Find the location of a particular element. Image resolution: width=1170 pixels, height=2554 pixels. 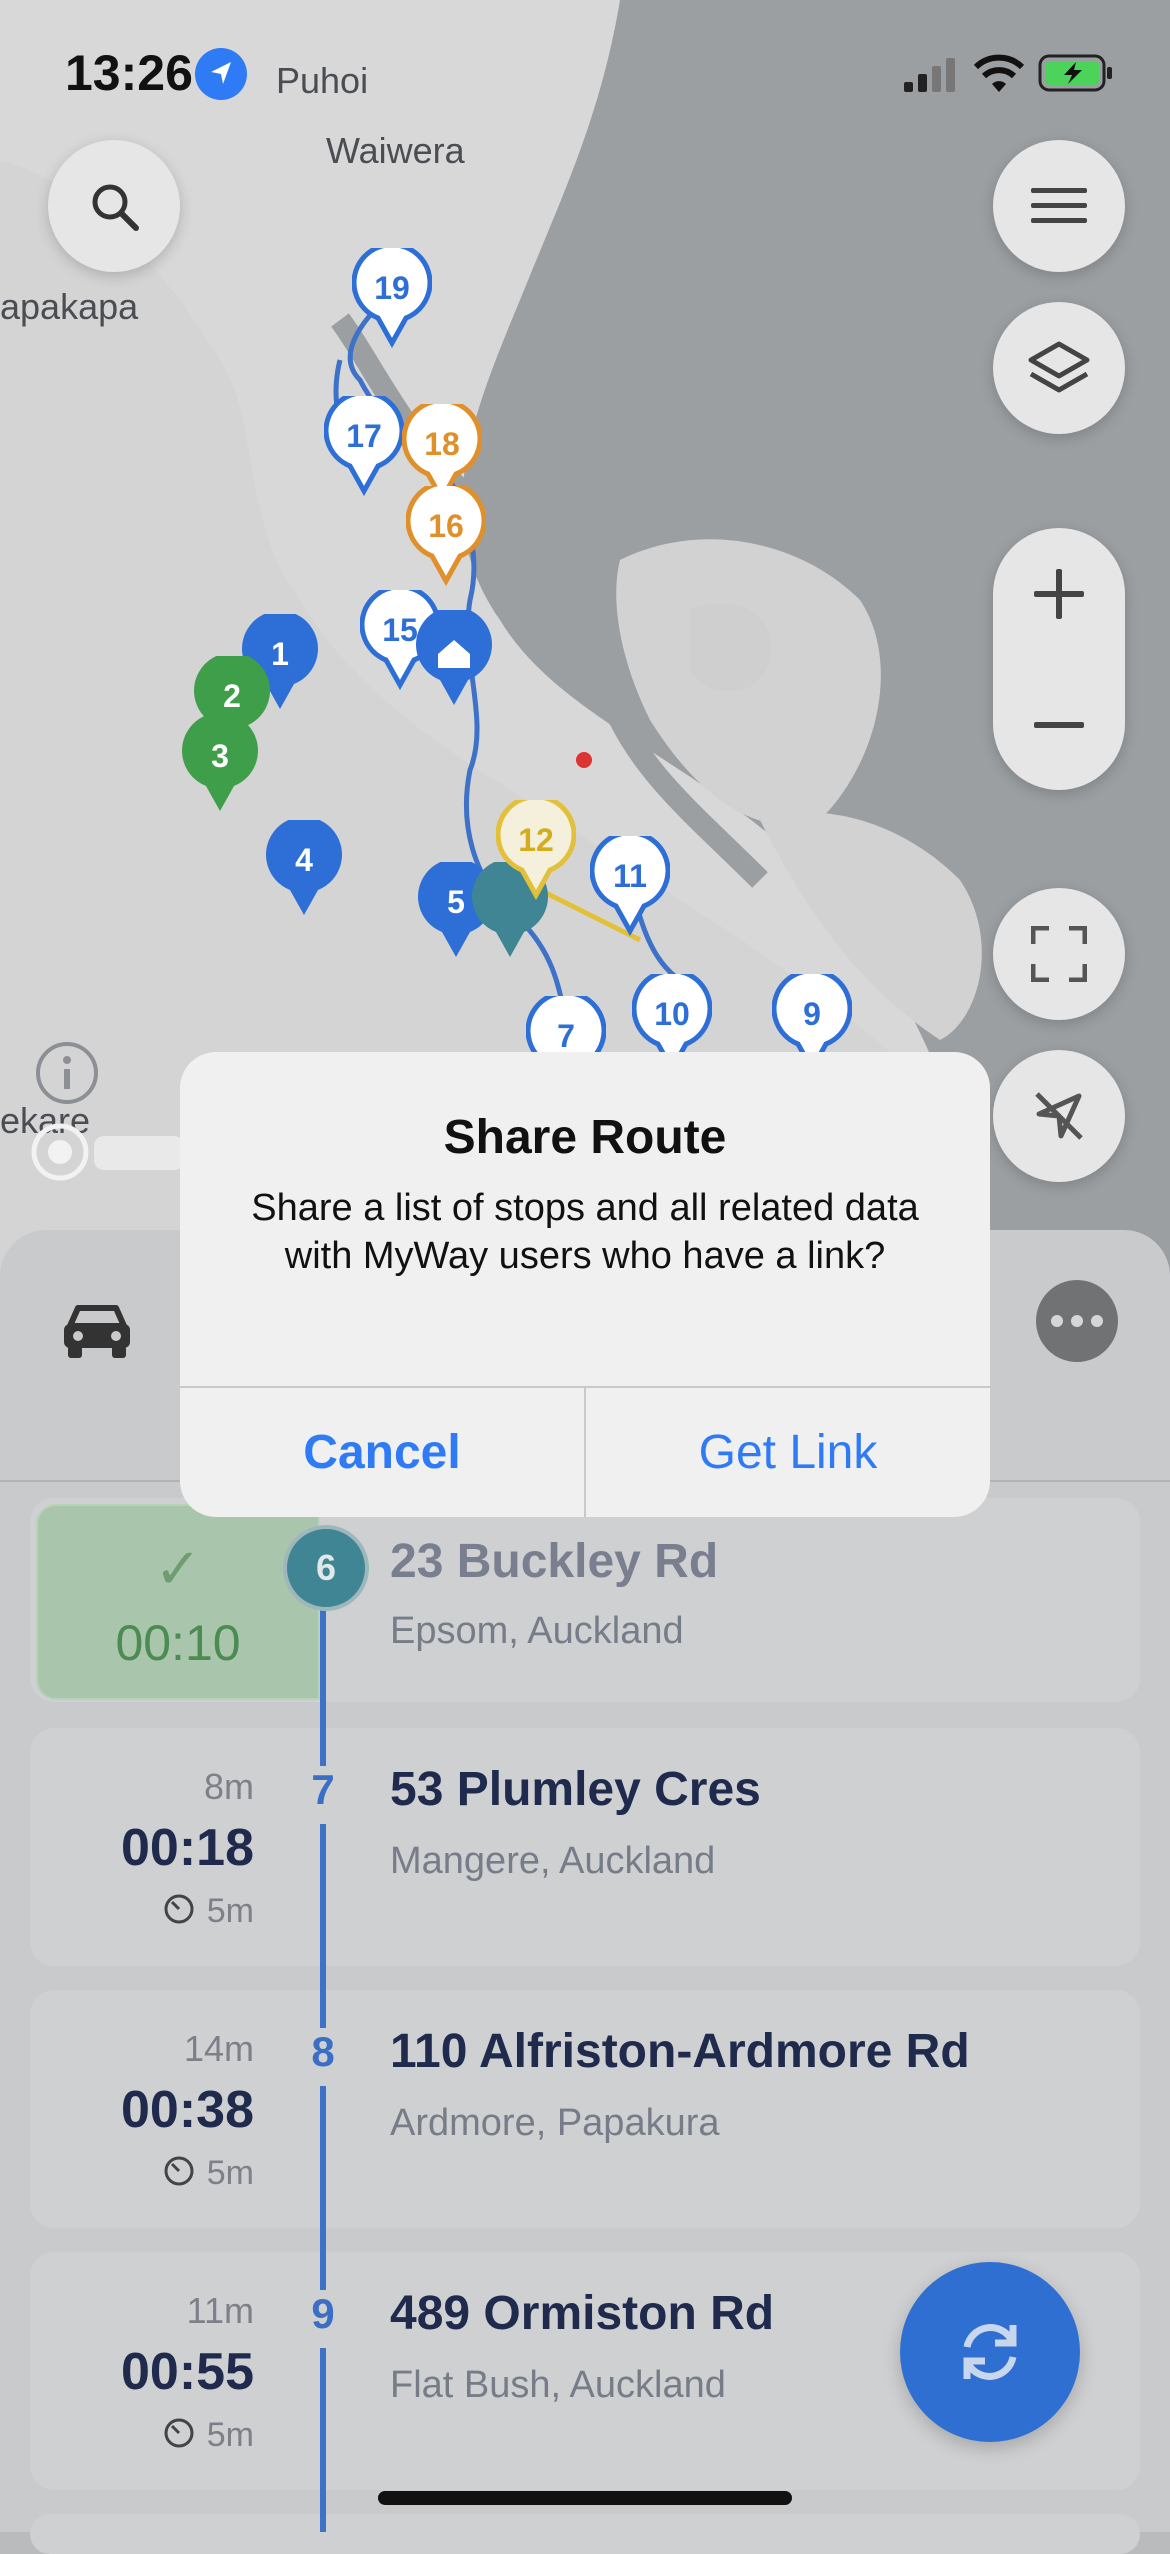

map-attribution-logo is located at coordinates (108, 1154).